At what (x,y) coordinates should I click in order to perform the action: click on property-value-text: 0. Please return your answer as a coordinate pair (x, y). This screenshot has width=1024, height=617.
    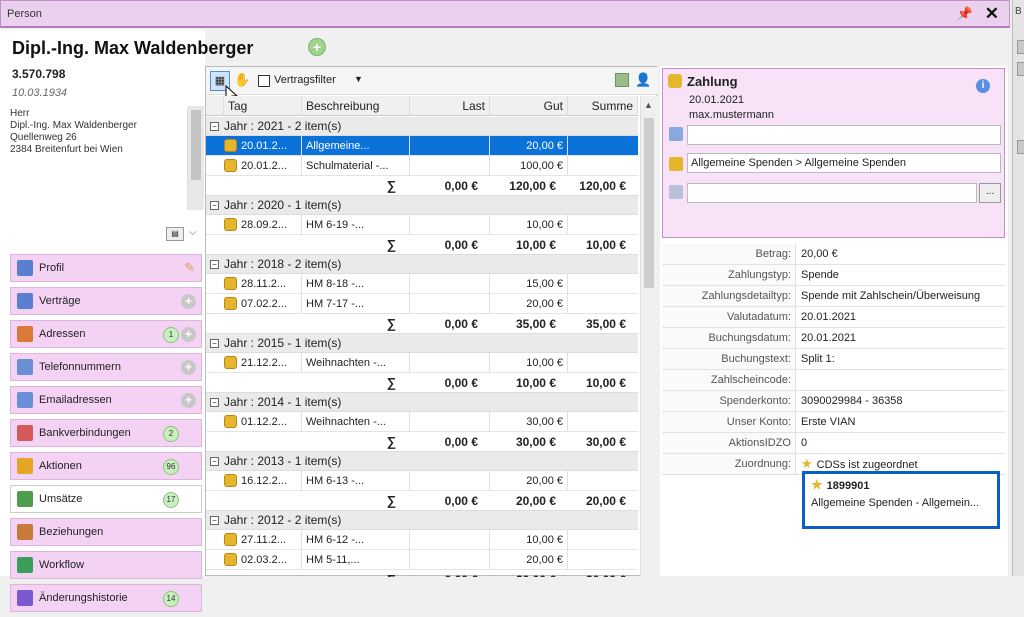
    Looking at the image, I should click on (804, 443).